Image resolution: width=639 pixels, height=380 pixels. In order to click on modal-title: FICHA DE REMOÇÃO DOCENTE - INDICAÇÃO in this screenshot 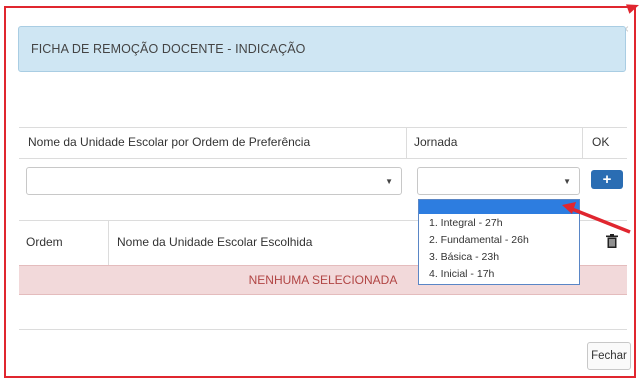, I will do `click(168, 49)`.